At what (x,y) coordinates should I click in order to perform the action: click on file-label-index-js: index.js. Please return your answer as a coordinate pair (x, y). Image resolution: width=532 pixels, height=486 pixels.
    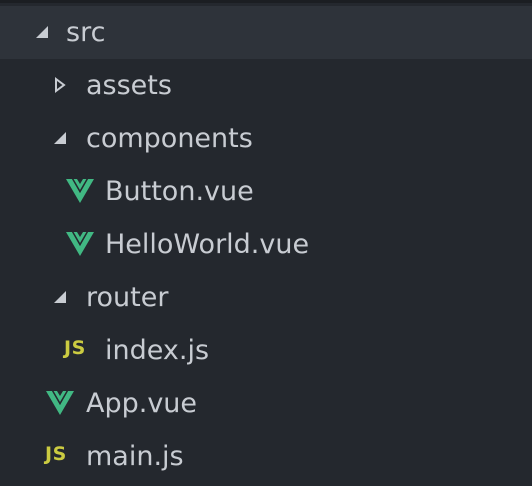
    Looking at the image, I should click on (157, 350).